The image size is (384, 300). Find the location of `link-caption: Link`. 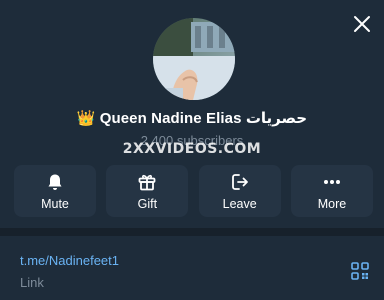

link-caption: Link is located at coordinates (32, 282).